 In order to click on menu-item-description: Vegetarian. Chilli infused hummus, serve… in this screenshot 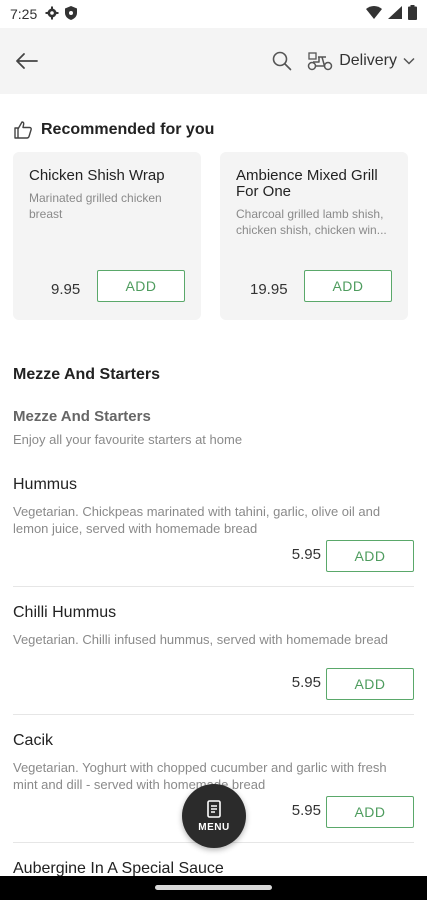, I will do `click(201, 639)`.